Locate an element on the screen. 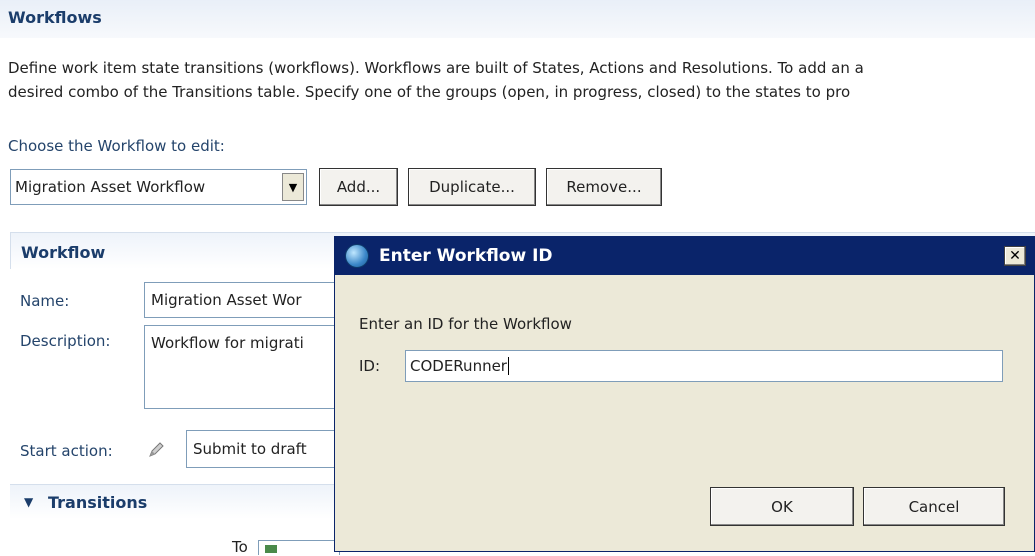 Image resolution: width=1035 pixels, height=556 pixels. globe-icon is located at coordinates (357, 256).